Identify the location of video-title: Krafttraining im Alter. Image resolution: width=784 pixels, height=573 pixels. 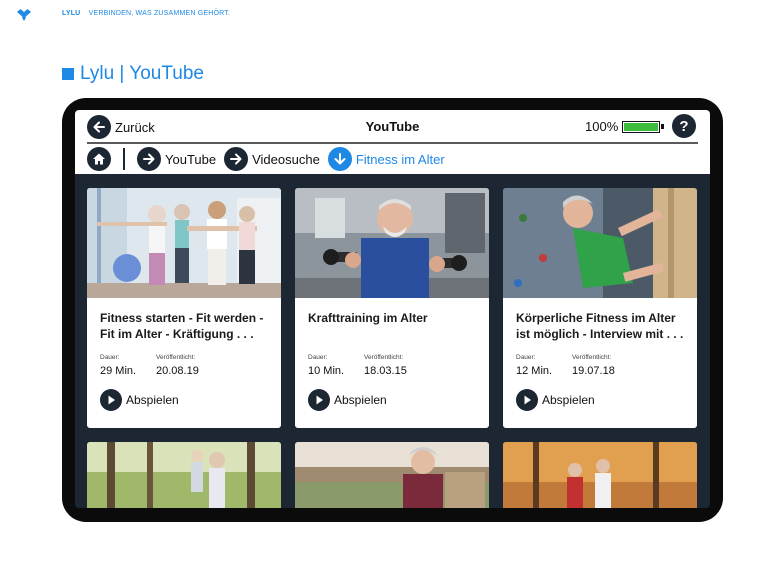
(368, 318).